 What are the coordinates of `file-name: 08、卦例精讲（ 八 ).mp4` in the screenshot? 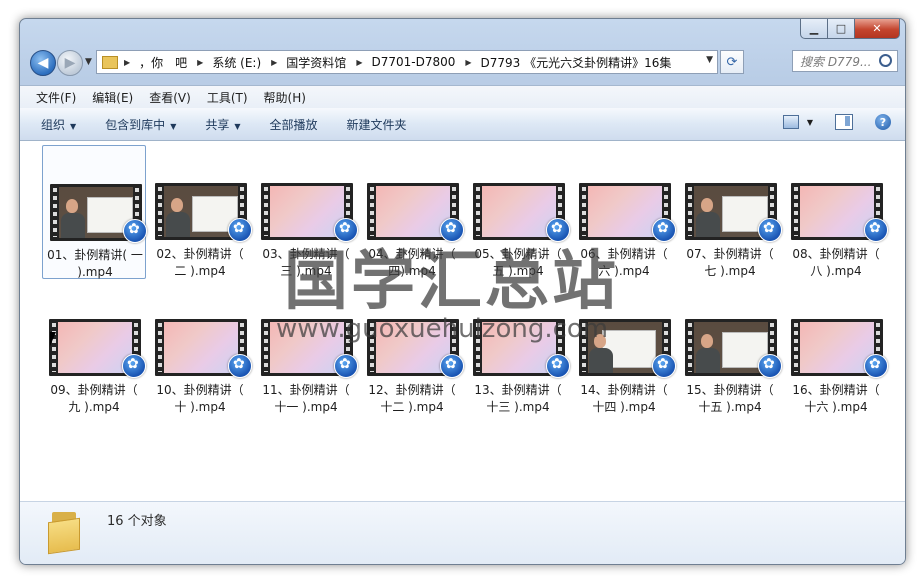 It's located at (836, 262).